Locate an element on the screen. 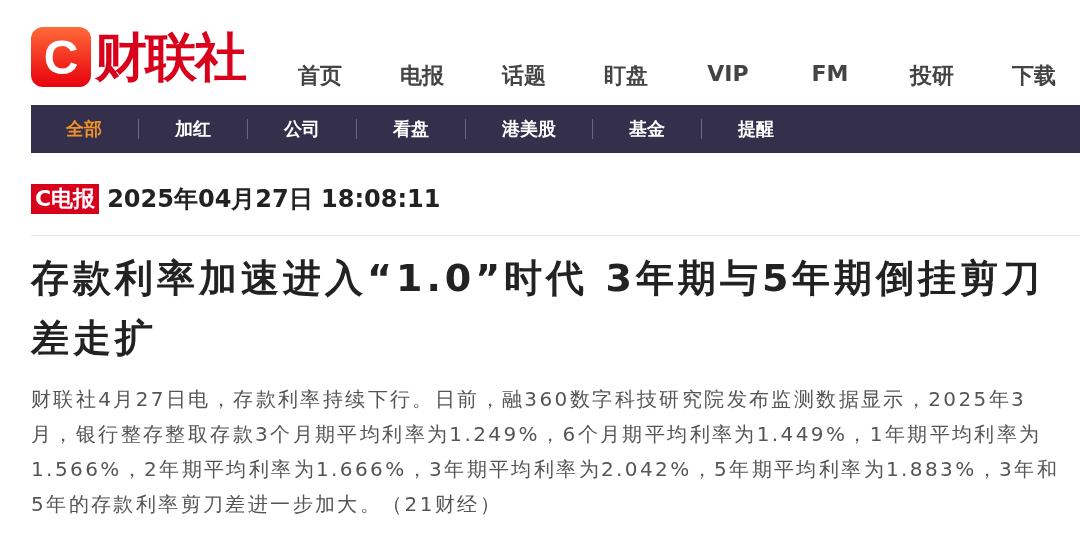 The image size is (1080, 549). logo-name: 财联社 is located at coordinates (170, 57).